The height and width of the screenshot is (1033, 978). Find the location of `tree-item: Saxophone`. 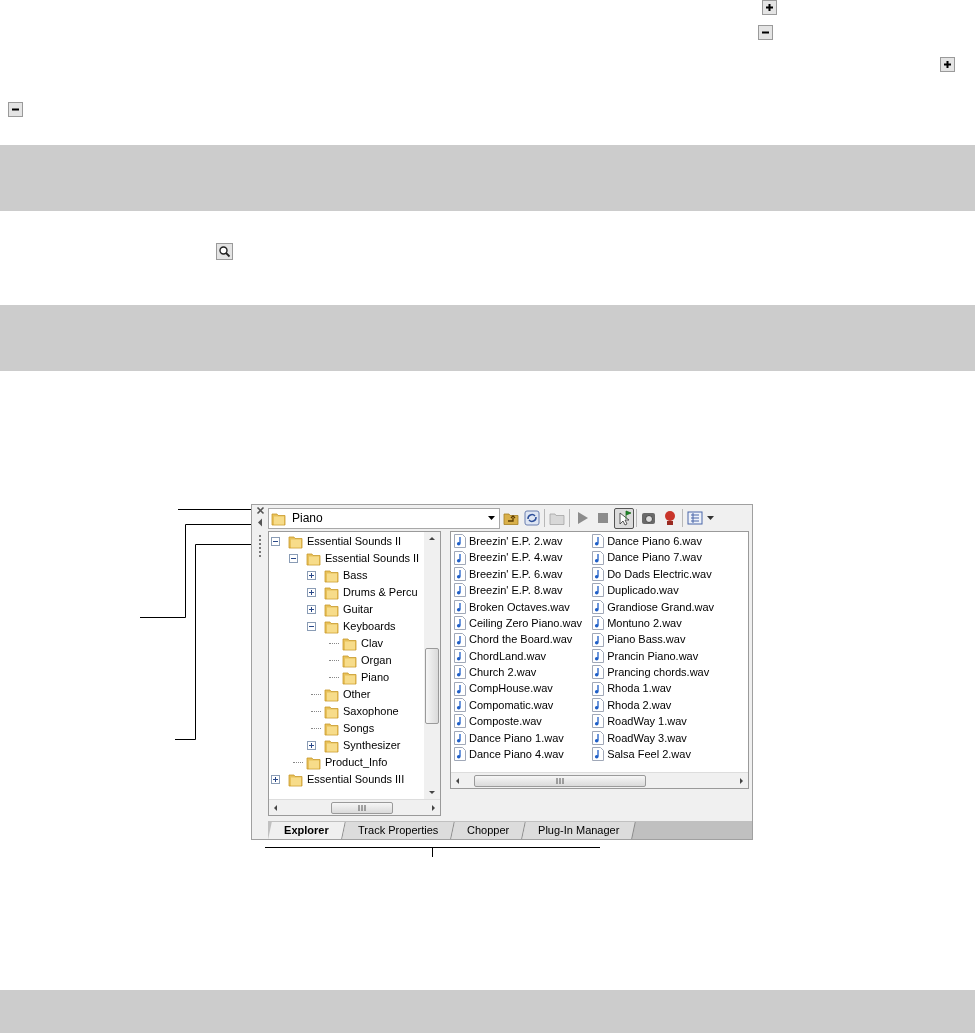

tree-item: Saxophone is located at coordinates (346, 711).